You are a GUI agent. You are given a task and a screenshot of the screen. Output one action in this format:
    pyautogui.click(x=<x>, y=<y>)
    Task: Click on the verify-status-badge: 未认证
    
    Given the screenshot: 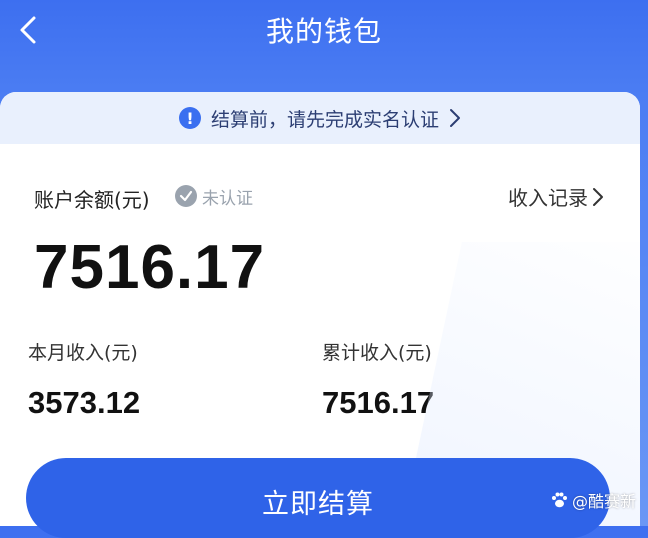 What is the action you would take?
    pyautogui.click(x=214, y=196)
    